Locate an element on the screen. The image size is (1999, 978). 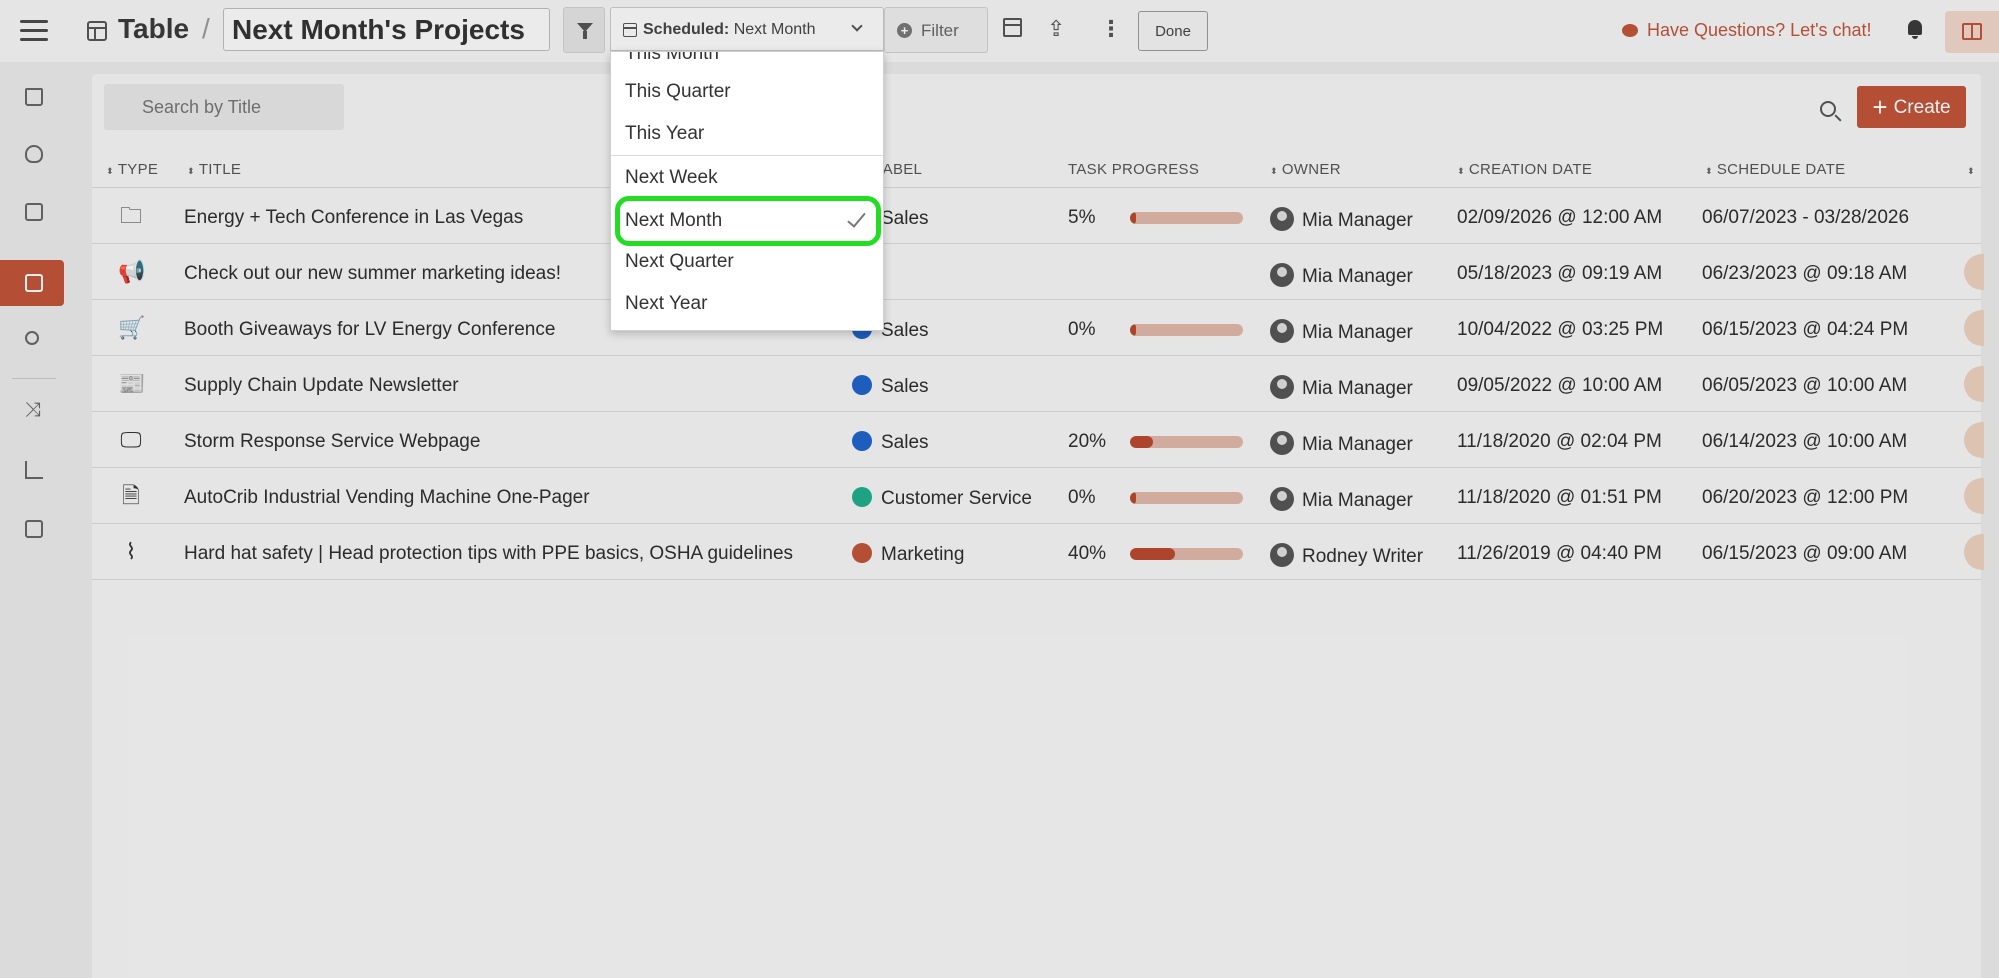
column-header-task-progress: TASK PROGRESS is located at coordinates (1133, 169).